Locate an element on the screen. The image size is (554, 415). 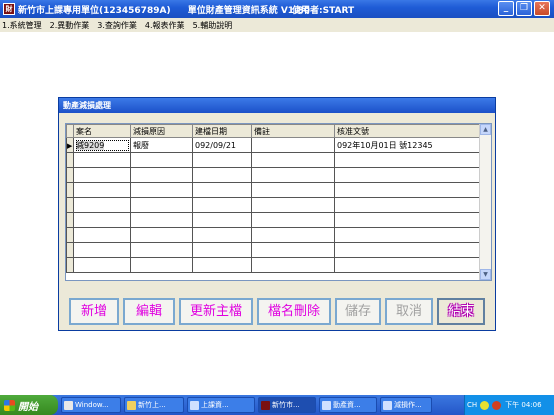
grid-scrollbar: ▲ ▼ is located at coordinates (485, 202).